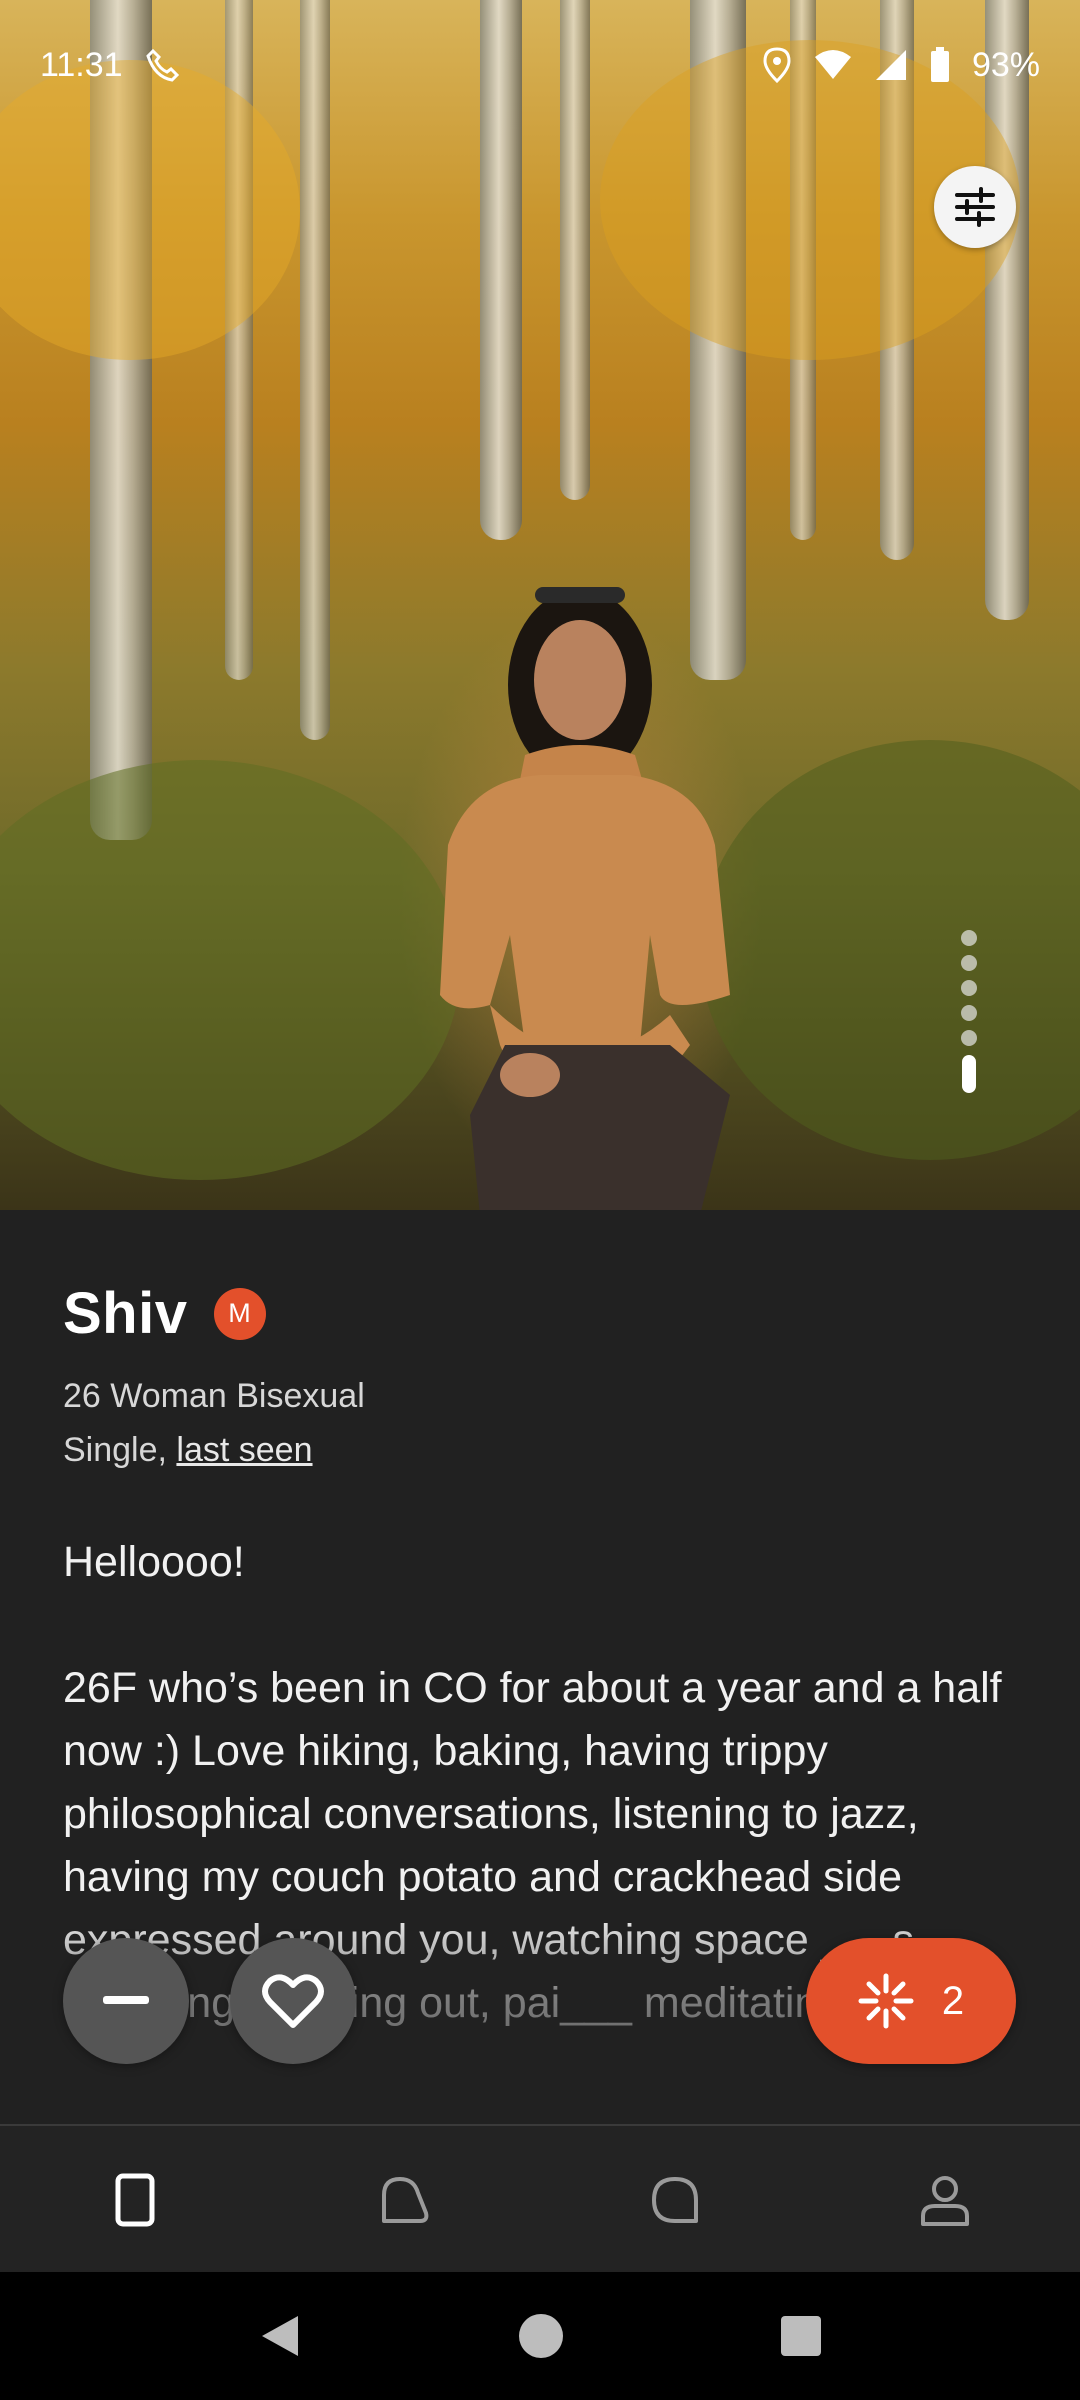 Image resolution: width=1080 pixels, height=2400 pixels. Describe the element at coordinates (953, 2000) in the screenshot. I see `boost-count: 2` at that location.